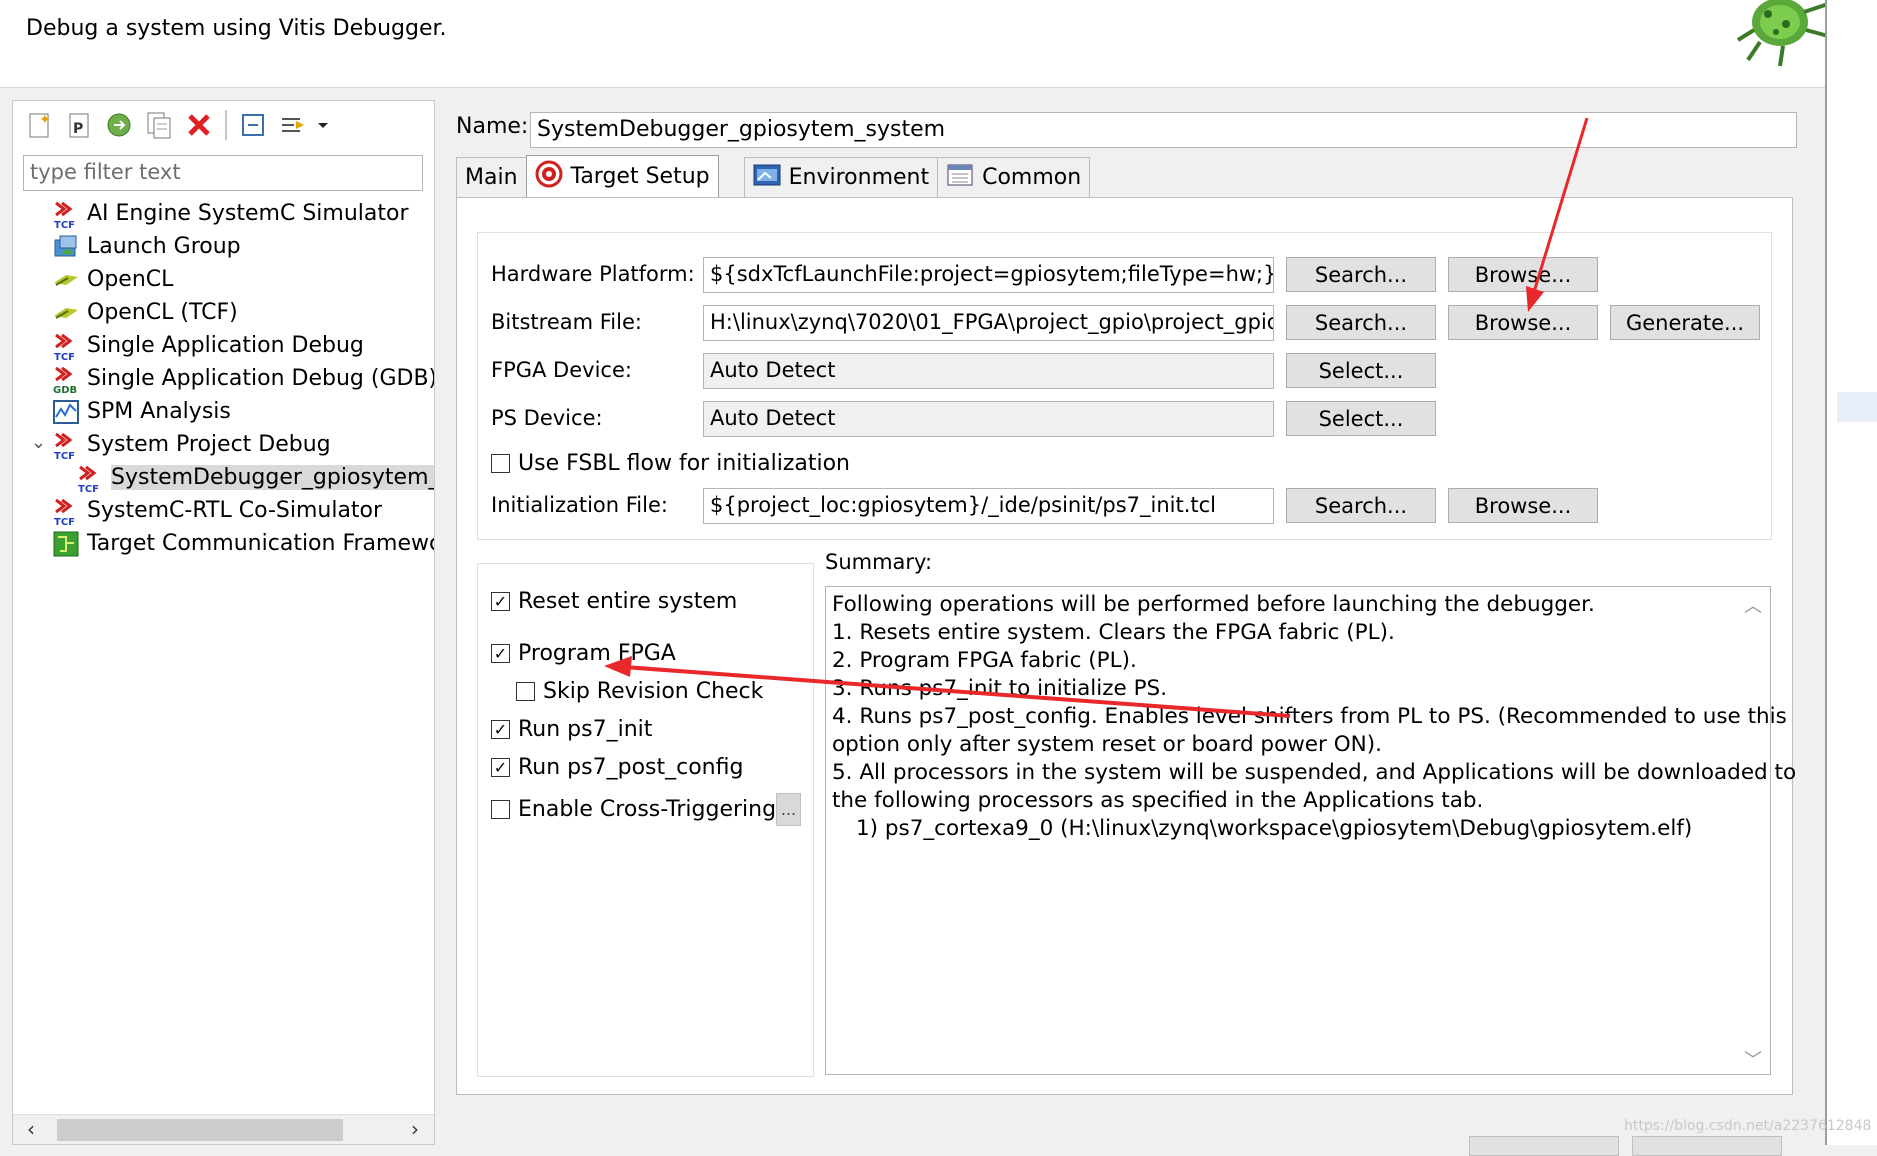  Describe the element at coordinates (841, 177) in the screenshot. I see `tab-environment: Environment` at that location.